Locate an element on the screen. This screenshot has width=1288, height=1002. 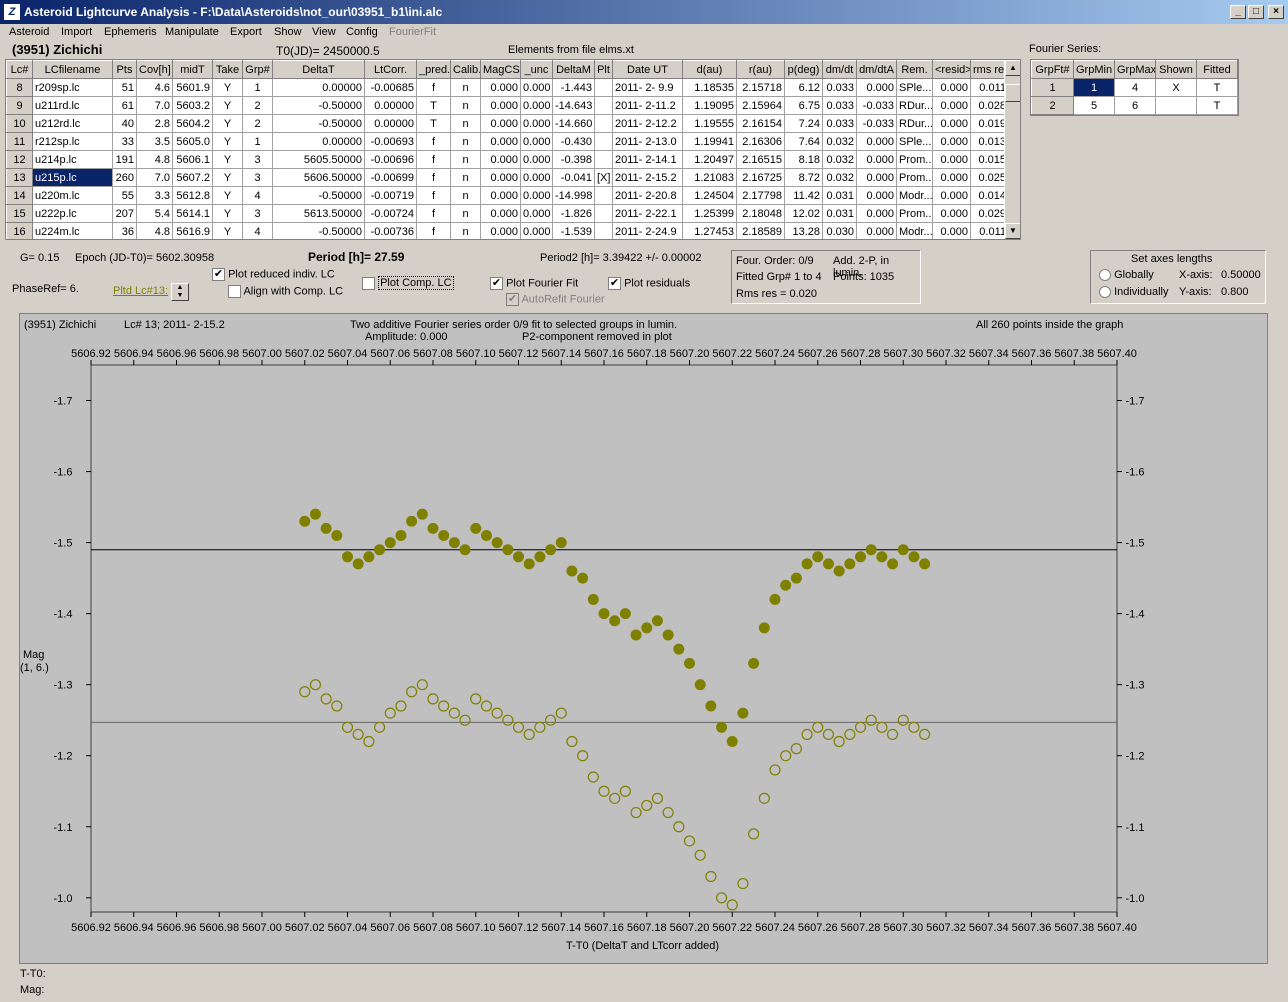
pltd-lc-label: Pltd Lc#13: is located at coordinates (140, 291).